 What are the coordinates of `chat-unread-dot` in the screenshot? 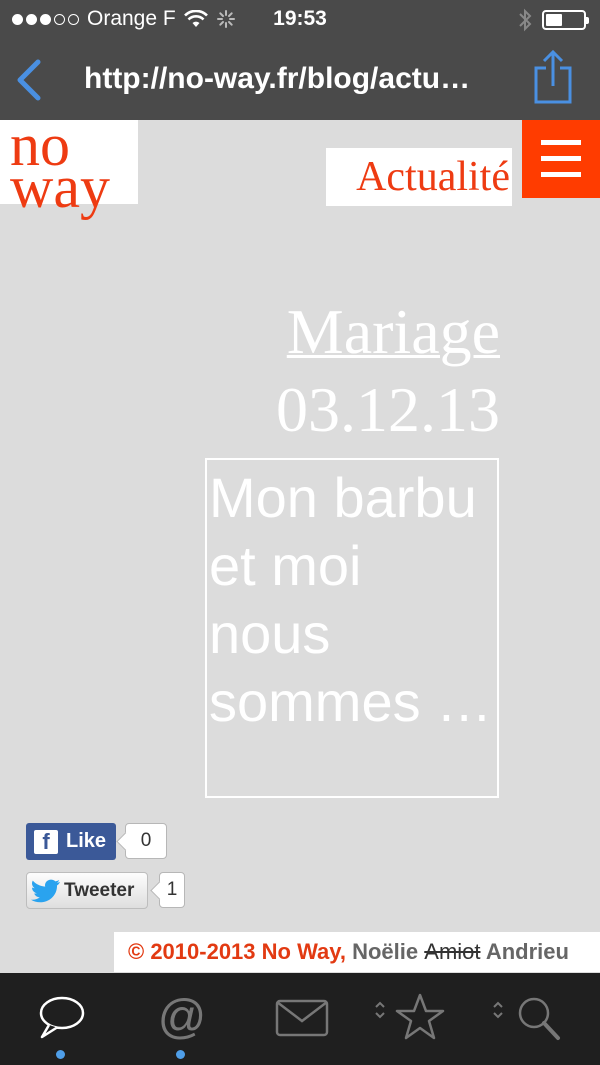 It's located at (60, 1054).